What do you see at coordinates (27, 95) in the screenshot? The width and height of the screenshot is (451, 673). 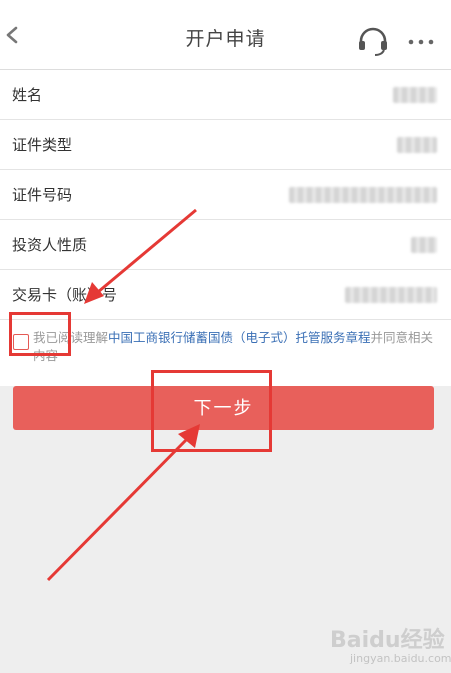 I see `name-label: 姓名` at bounding box center [27, 95].